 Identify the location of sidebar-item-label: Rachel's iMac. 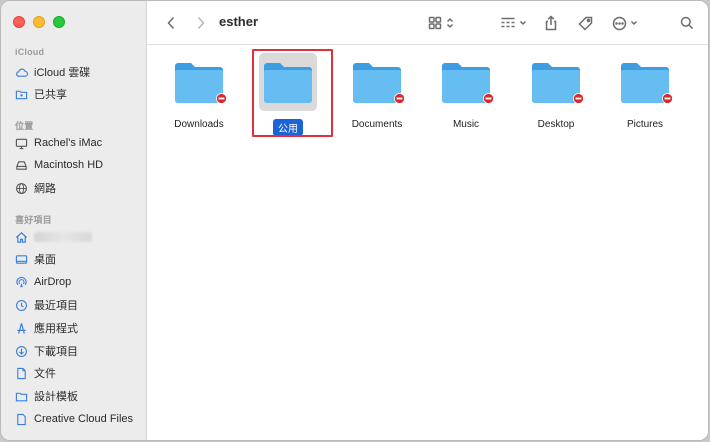
(68, 143).